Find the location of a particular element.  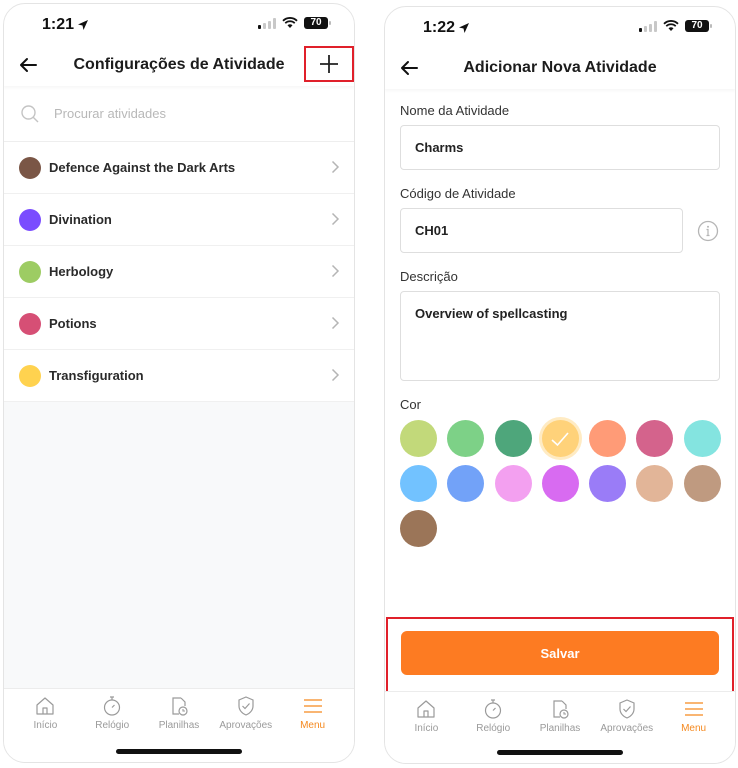

activity-name: Defence Against the Dark Arts is located at coordinates (142, 167).